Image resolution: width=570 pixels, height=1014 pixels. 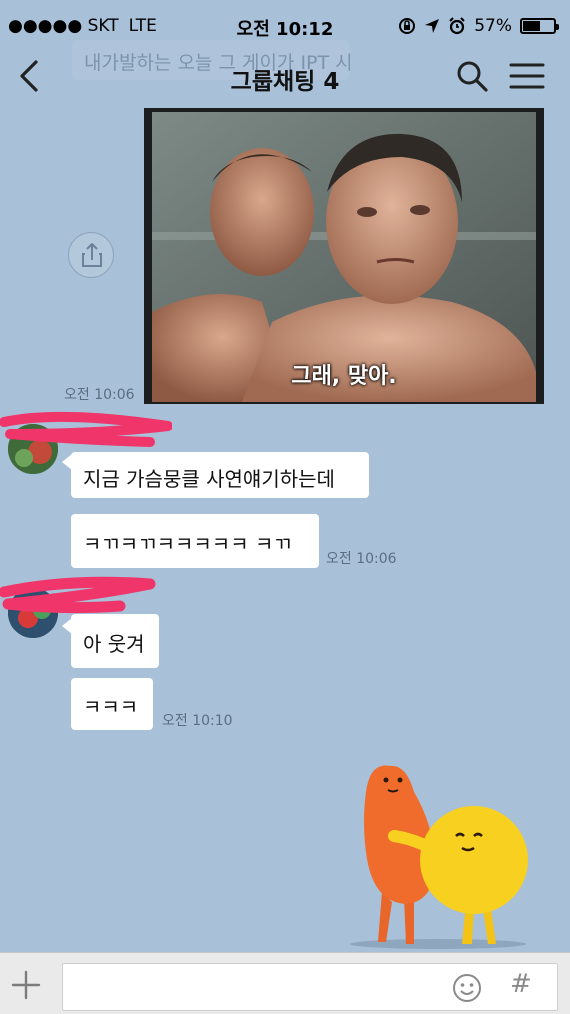 I want to click on share-icon, so click(x=92, y=255).